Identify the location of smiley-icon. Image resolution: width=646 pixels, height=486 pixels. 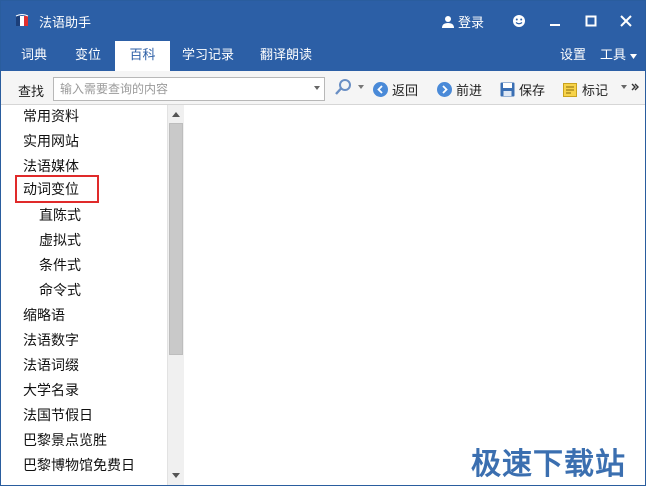
(519, 21).